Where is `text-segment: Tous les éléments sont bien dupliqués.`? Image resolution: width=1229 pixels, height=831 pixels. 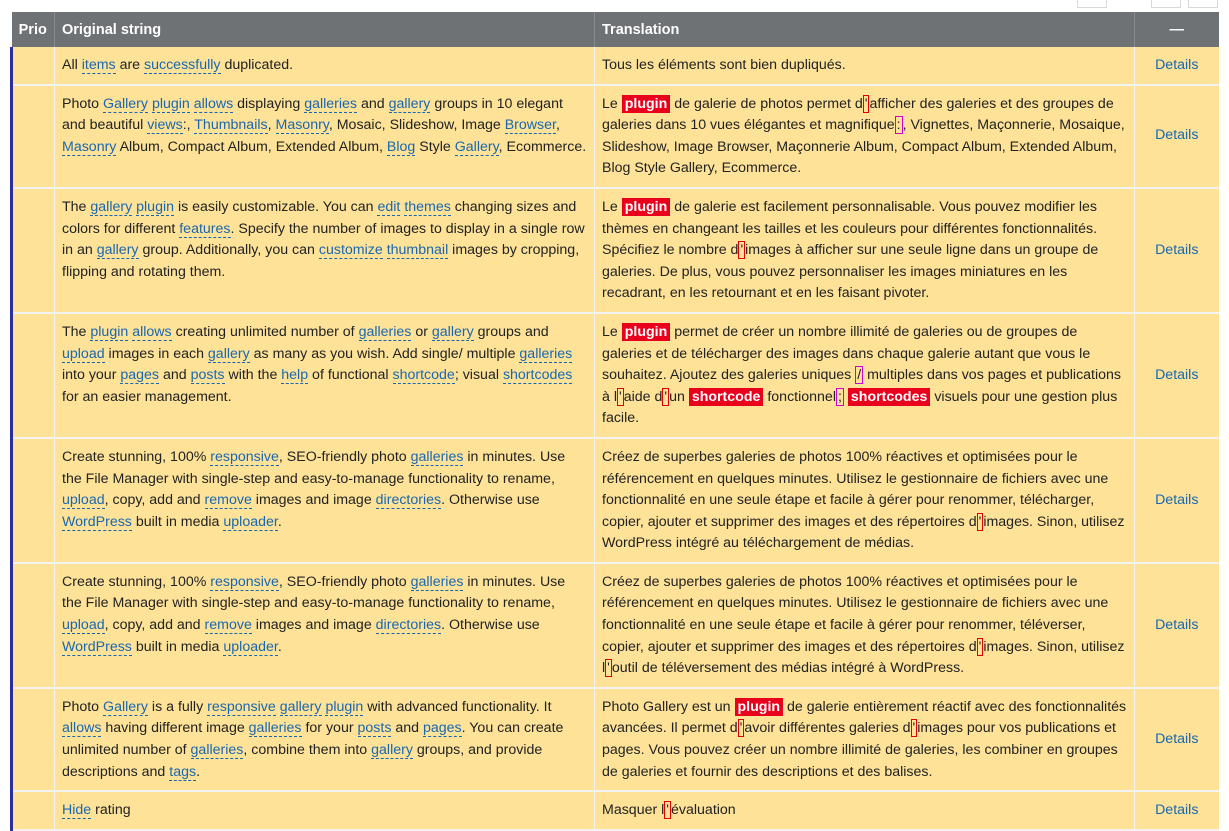 text-segment: Tous les éléments sont bien dupliqués. is located at coordinates (724, 65).